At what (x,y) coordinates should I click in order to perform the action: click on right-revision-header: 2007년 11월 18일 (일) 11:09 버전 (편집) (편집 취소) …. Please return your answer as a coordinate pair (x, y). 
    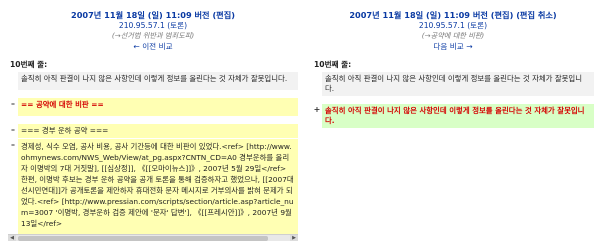
    Looking at the image, I should click on (453, 31).